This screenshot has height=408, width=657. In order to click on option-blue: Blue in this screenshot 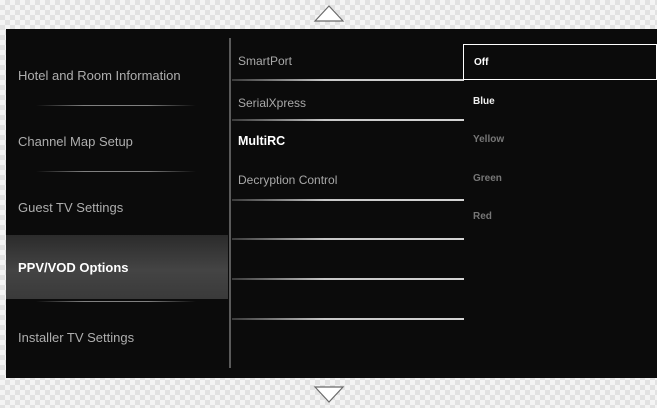, I will do `click(484, 102)`.